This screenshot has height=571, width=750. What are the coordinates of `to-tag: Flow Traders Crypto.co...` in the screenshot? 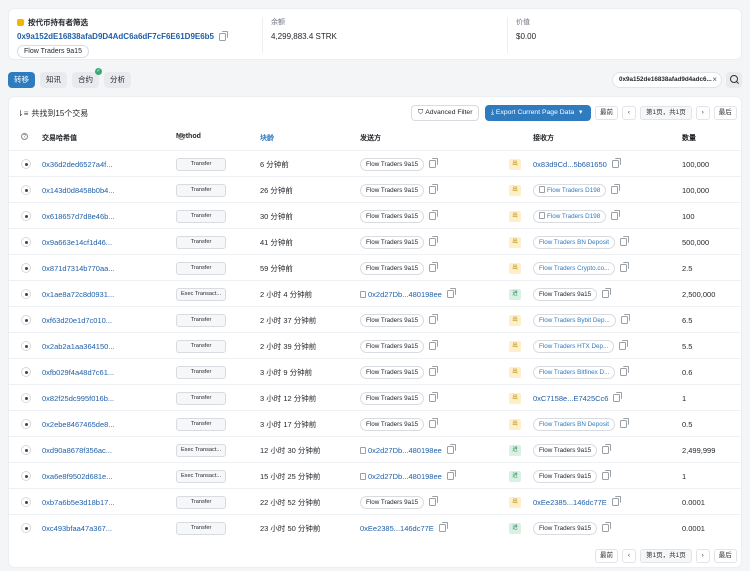 It's located at (574, 268).